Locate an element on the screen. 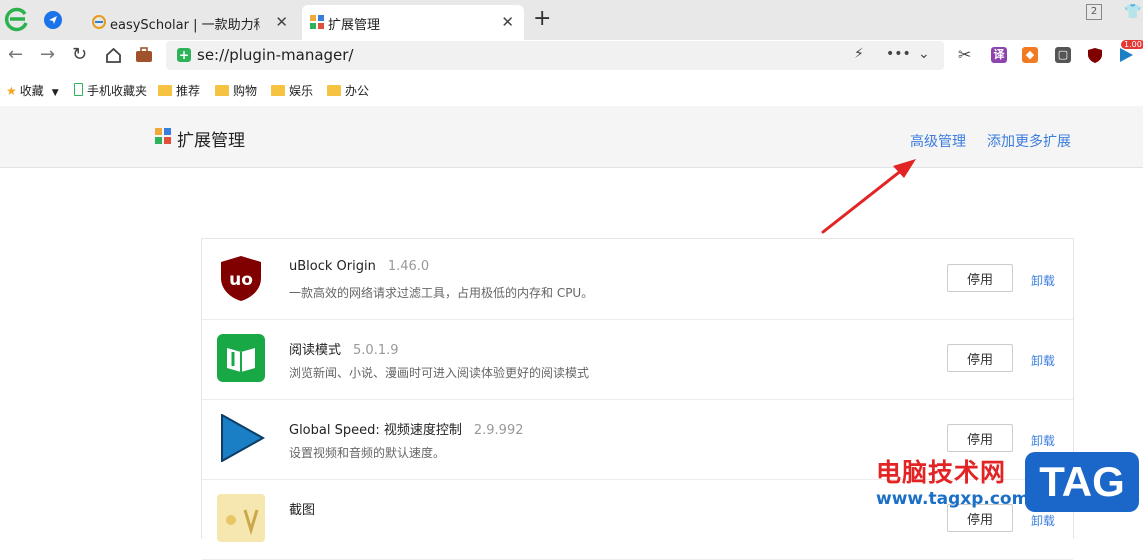 This screenshot has height=560, width=1143. bookmark-label: 娱乐 is located at coordinates (301, 91).